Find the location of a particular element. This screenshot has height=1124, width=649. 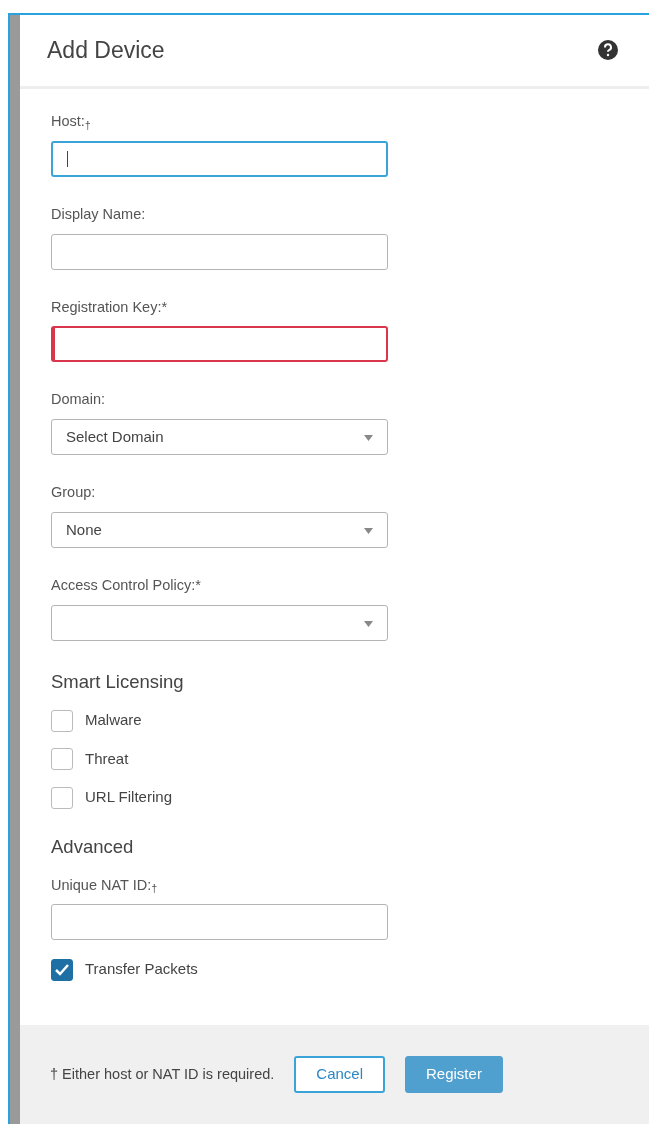

select-field is located at coordinates (219, 622).